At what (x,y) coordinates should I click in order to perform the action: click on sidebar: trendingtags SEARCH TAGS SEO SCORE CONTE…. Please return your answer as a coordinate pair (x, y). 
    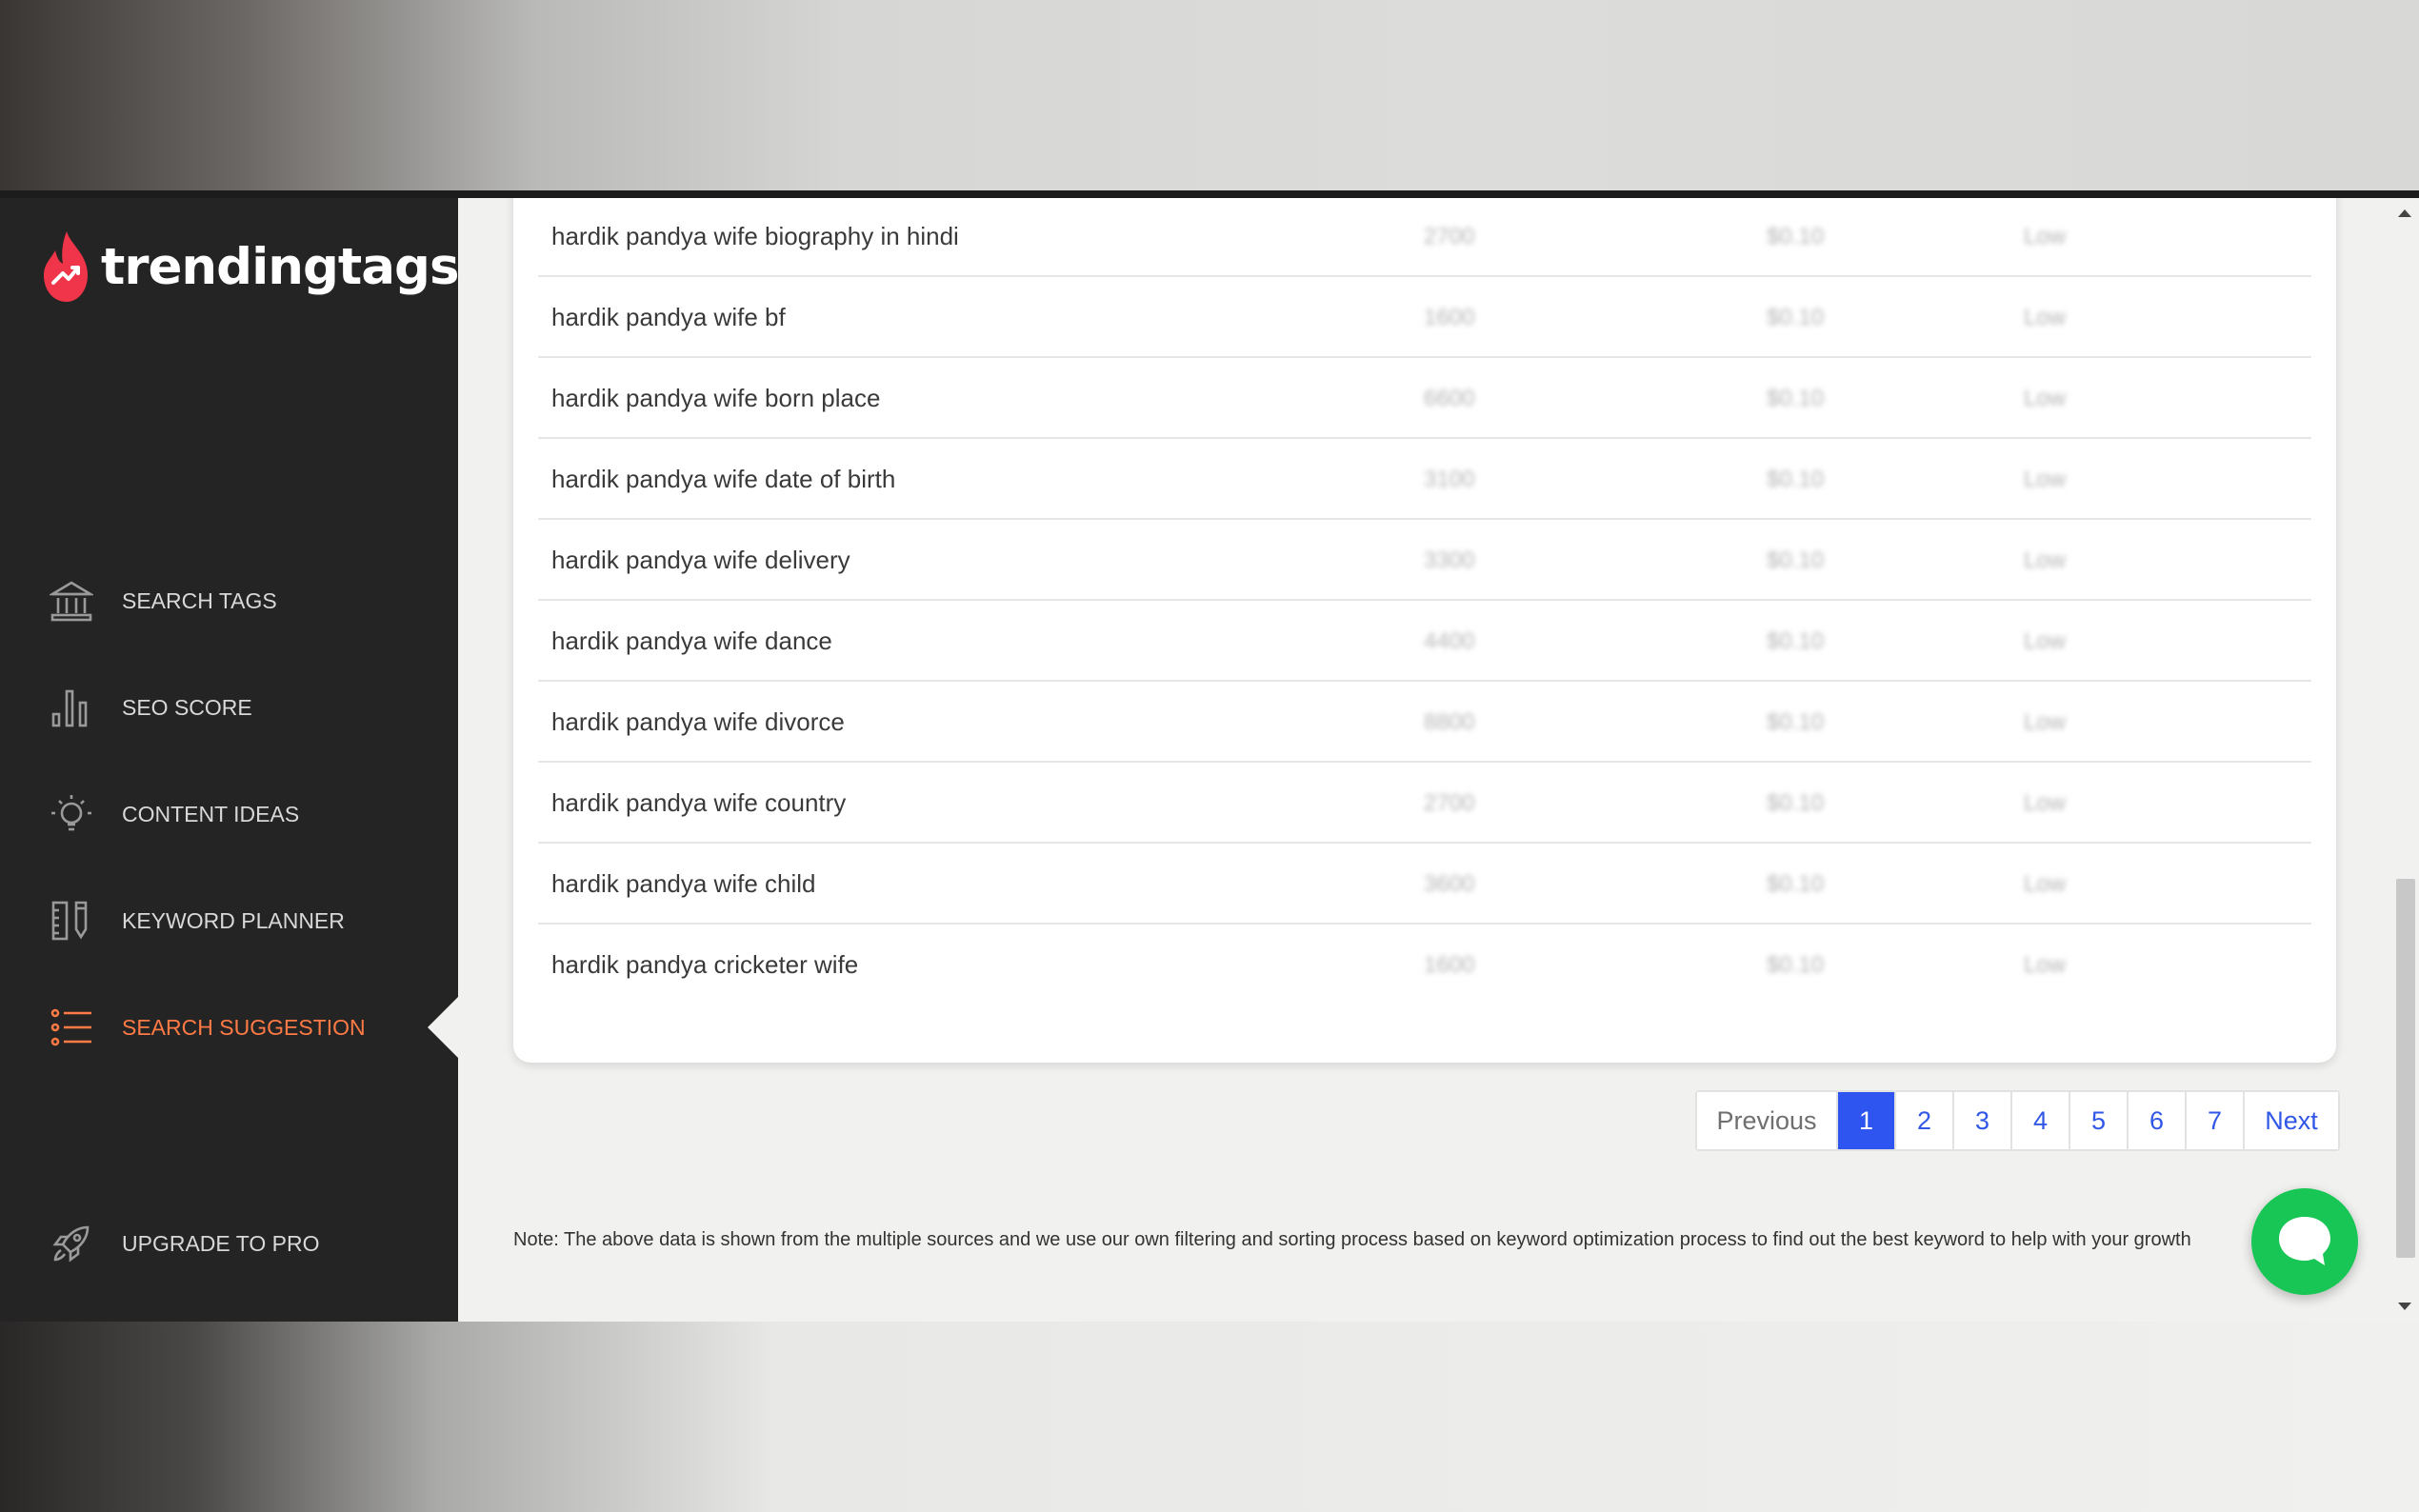
    Looking at the image, I should click on (230, 760).